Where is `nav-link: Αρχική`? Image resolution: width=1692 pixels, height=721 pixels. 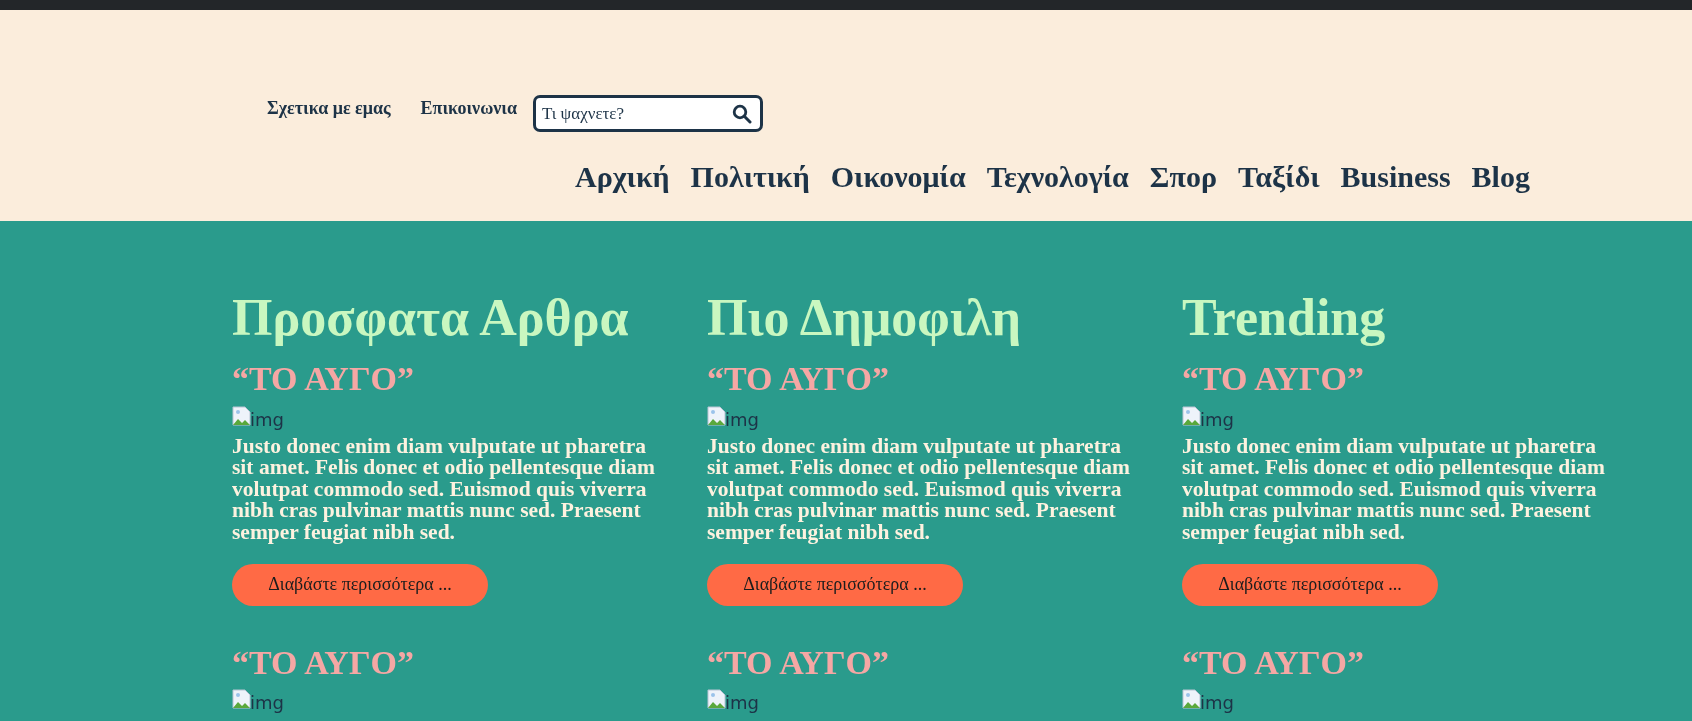 nav-link: Αρχική is located at coordinates (622, 177).